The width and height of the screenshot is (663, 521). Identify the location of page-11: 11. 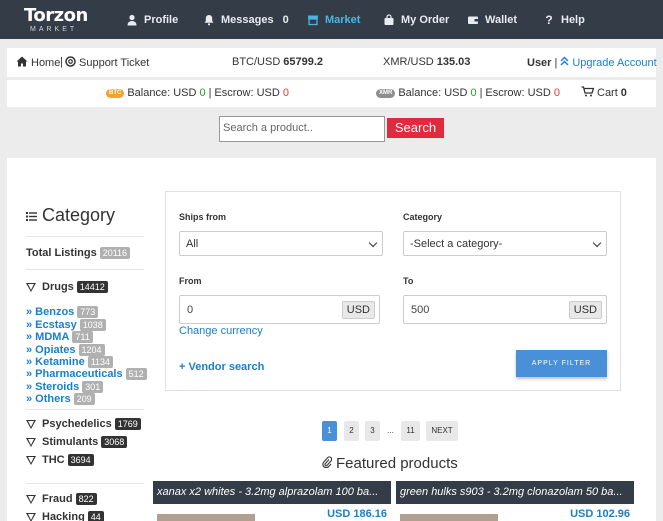
(410, 431).